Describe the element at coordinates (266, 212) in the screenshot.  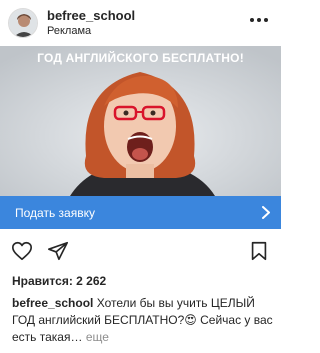
I see `chevron-right-icon` at that location.